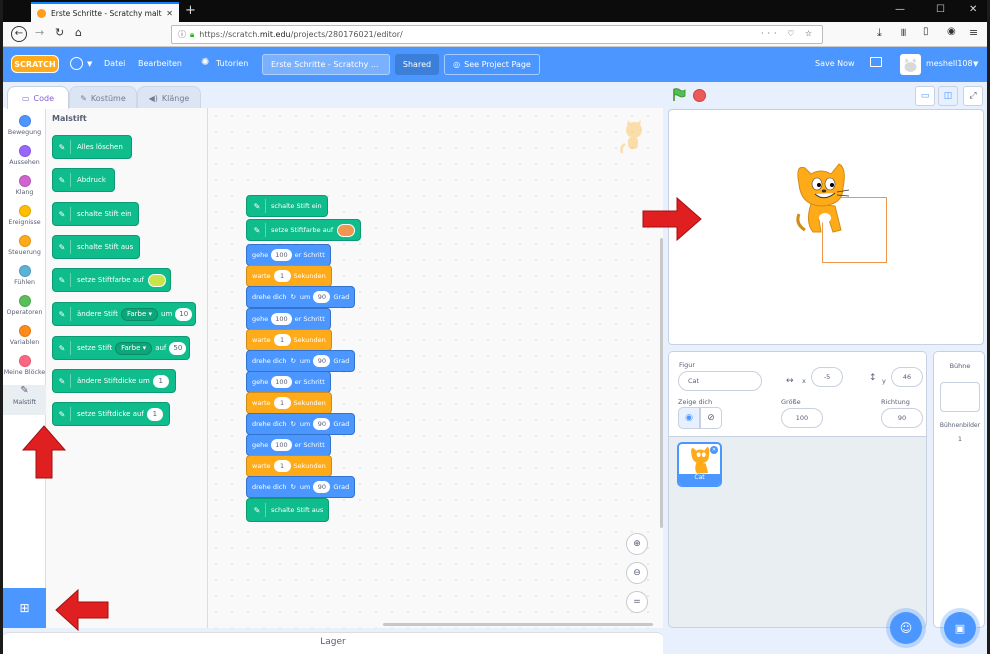 Image resolution: width=990 pixels, height=654 pixels. I want to click on lightbulb-icon: ✺, so click(205, 62).